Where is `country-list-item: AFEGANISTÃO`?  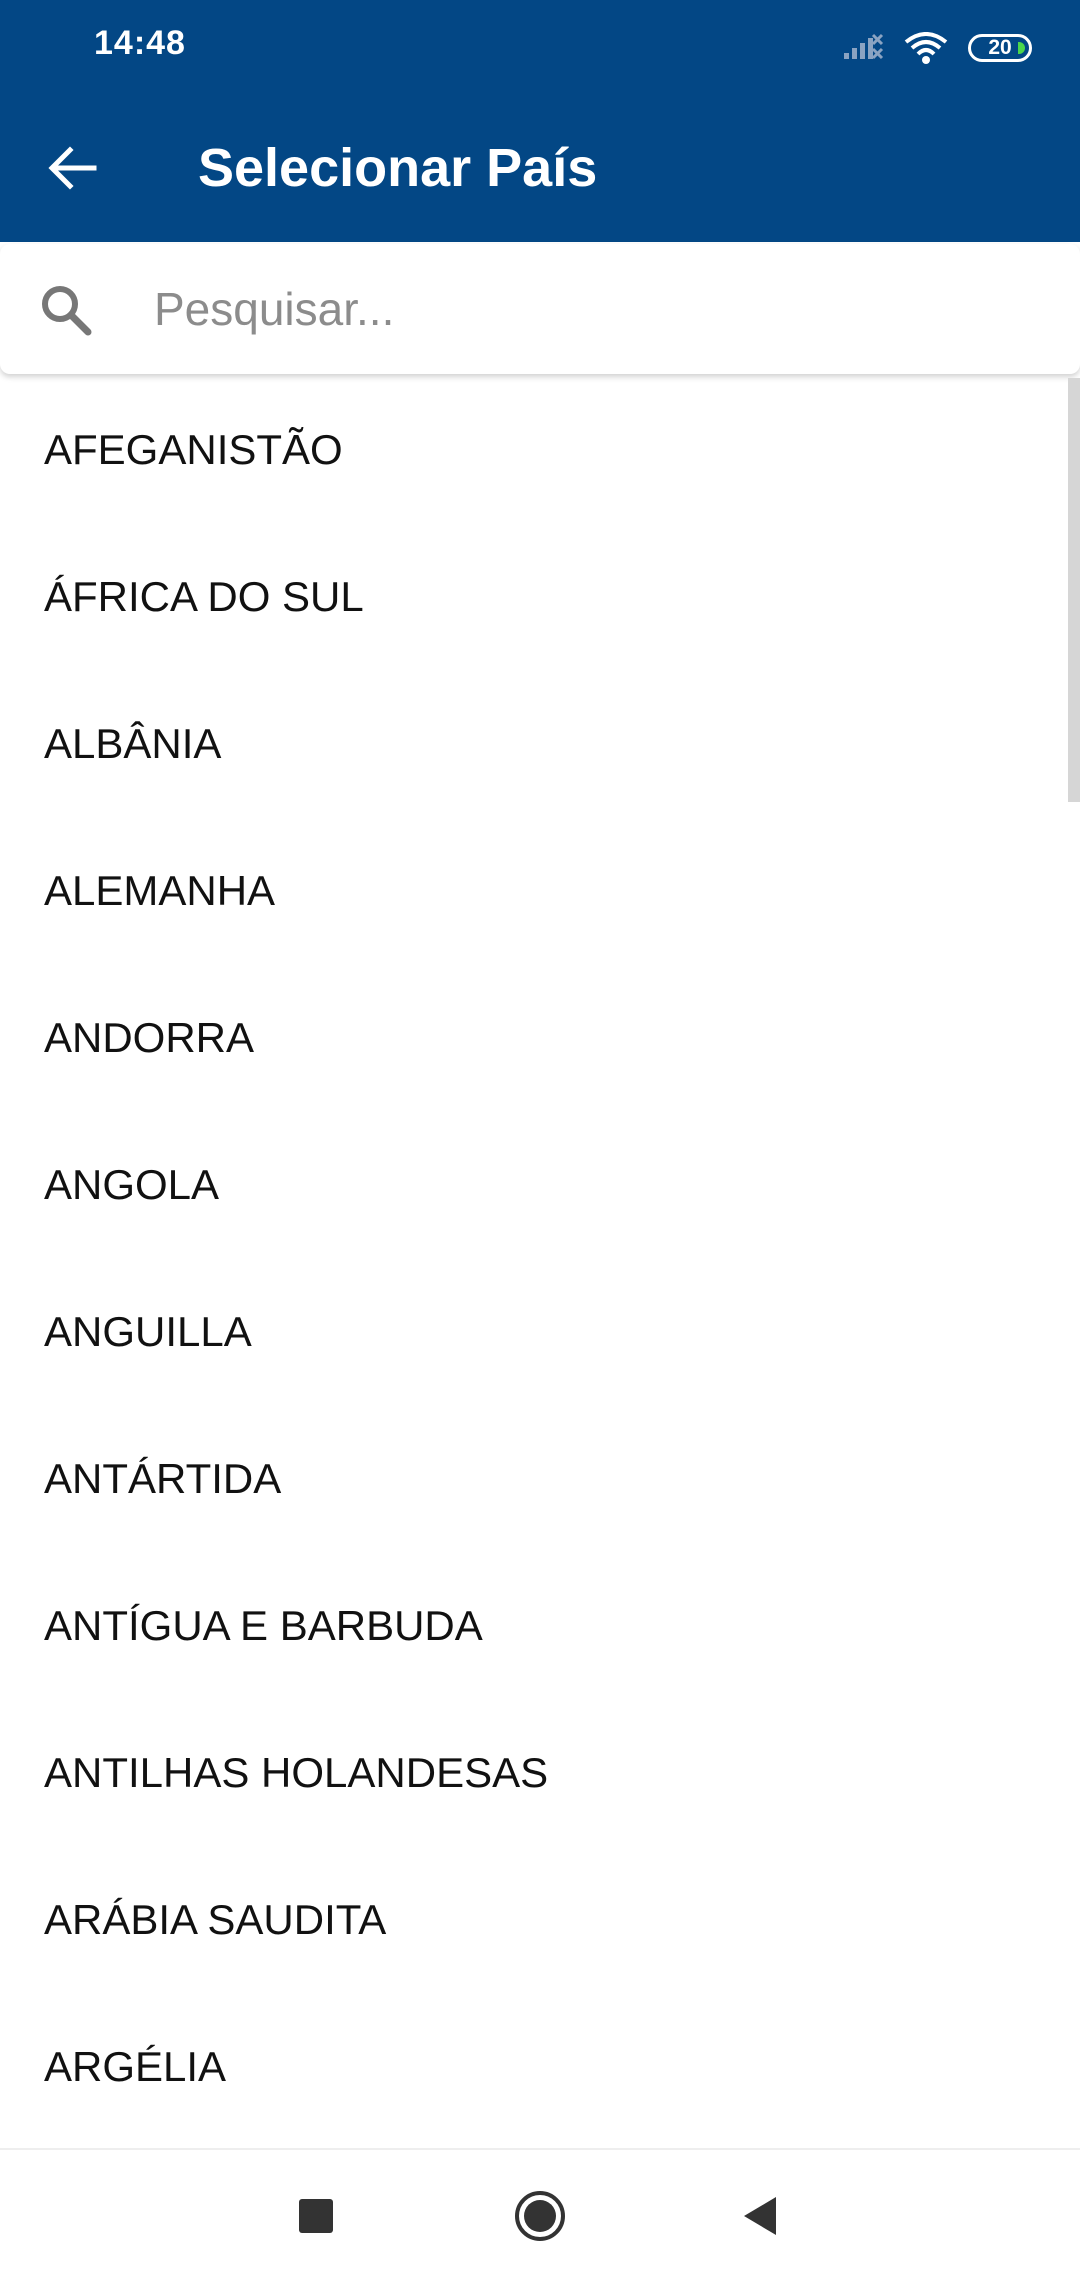 country-list-item: AFEGANISTÃO is located at coordinates (540, 449).